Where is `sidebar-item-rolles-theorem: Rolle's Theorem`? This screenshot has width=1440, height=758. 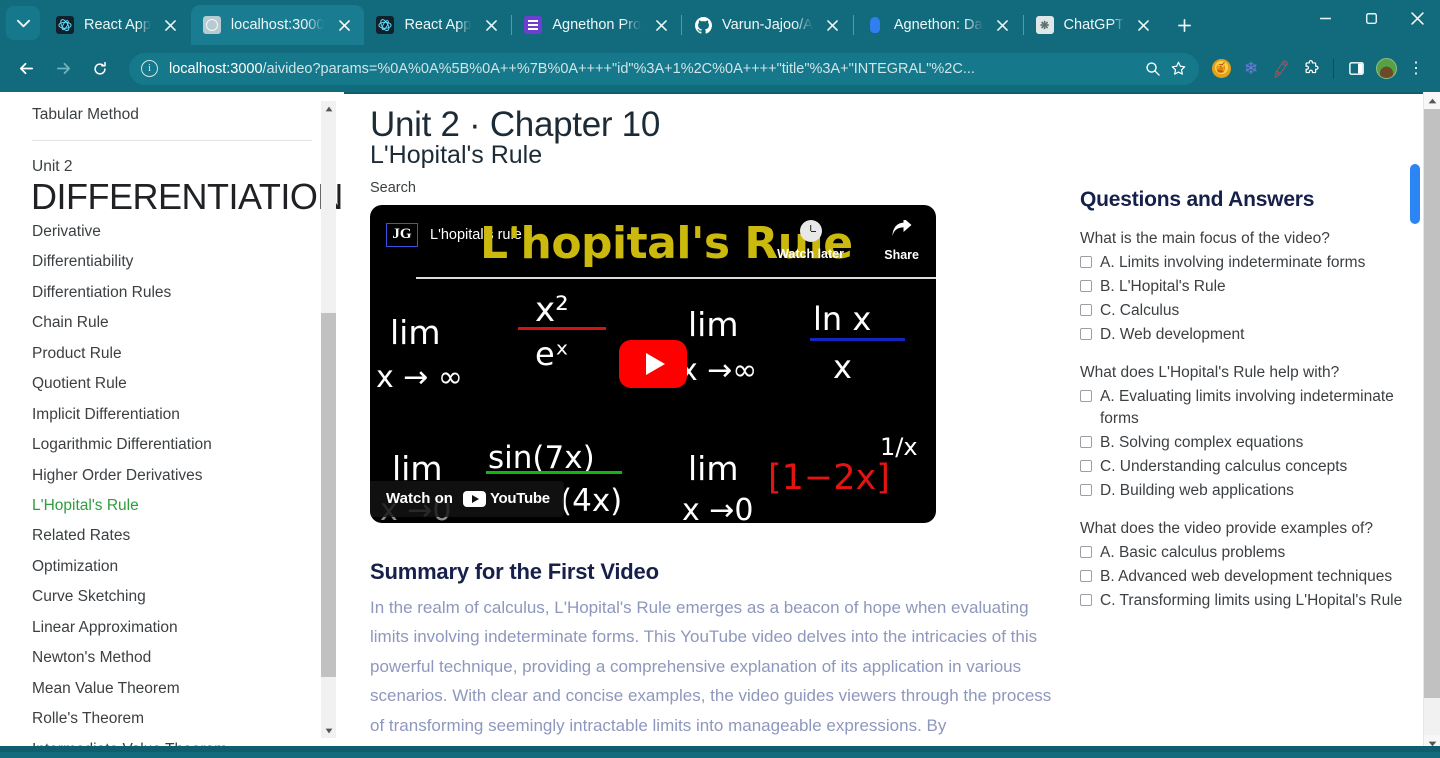 sidebar-item-rolles-theorem: Rolle's Theorem is located at coordinates (188, 719).